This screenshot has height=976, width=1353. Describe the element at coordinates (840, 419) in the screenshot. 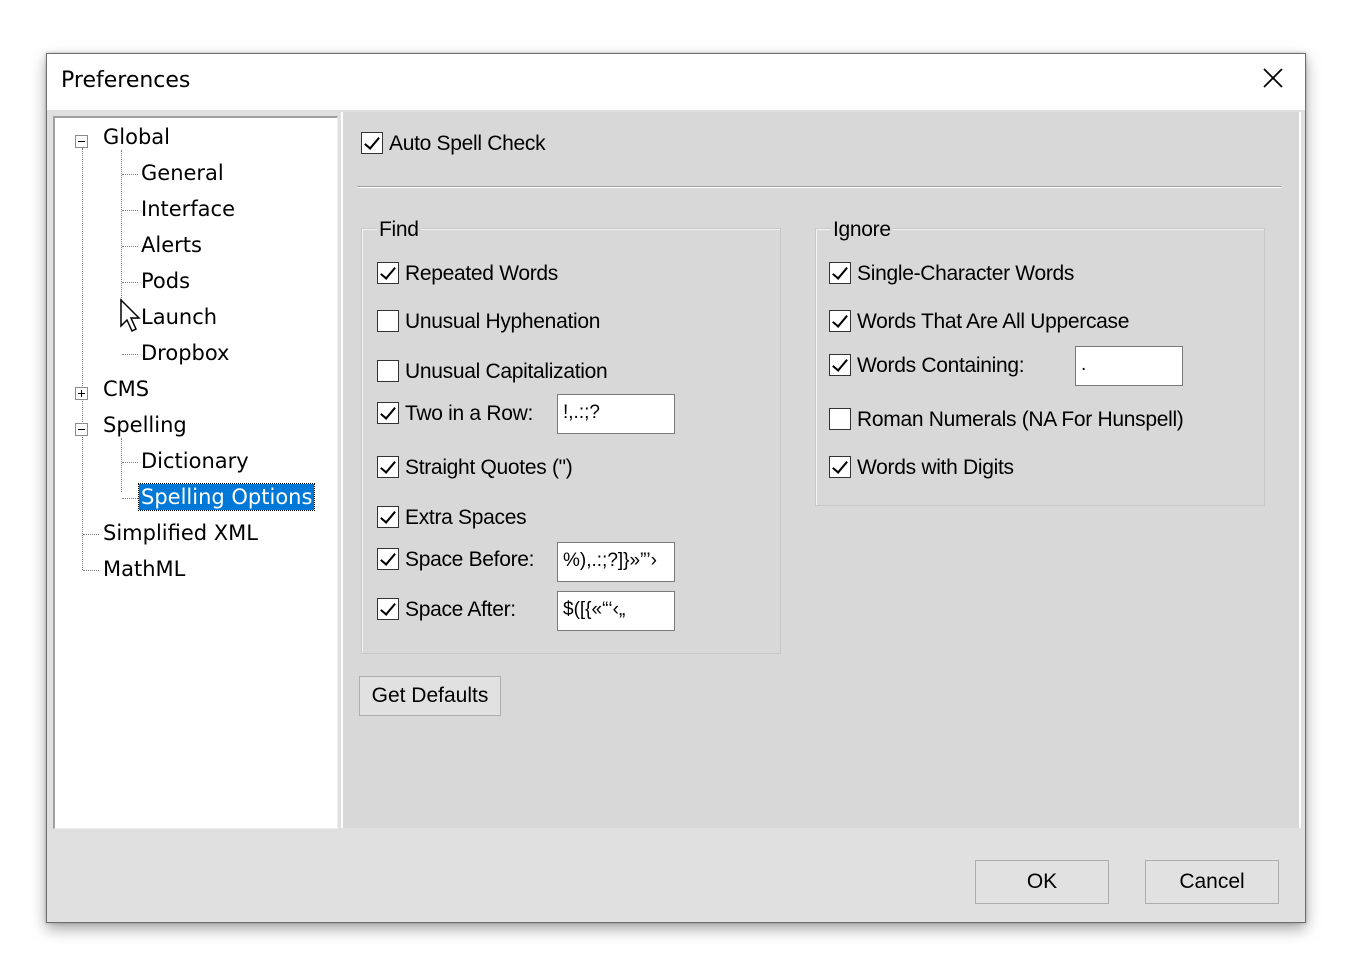

I see `roman-numerals-checkbox` at that location.